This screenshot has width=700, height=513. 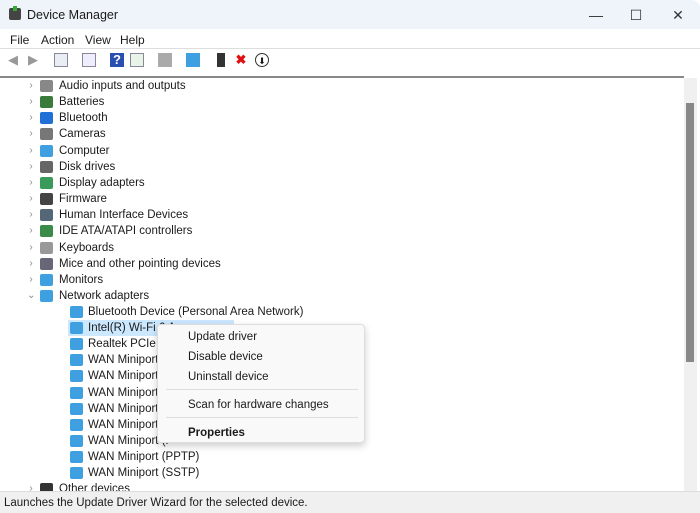 I want to click on tree-item-label: Monitors, so click(x=81, y=279).